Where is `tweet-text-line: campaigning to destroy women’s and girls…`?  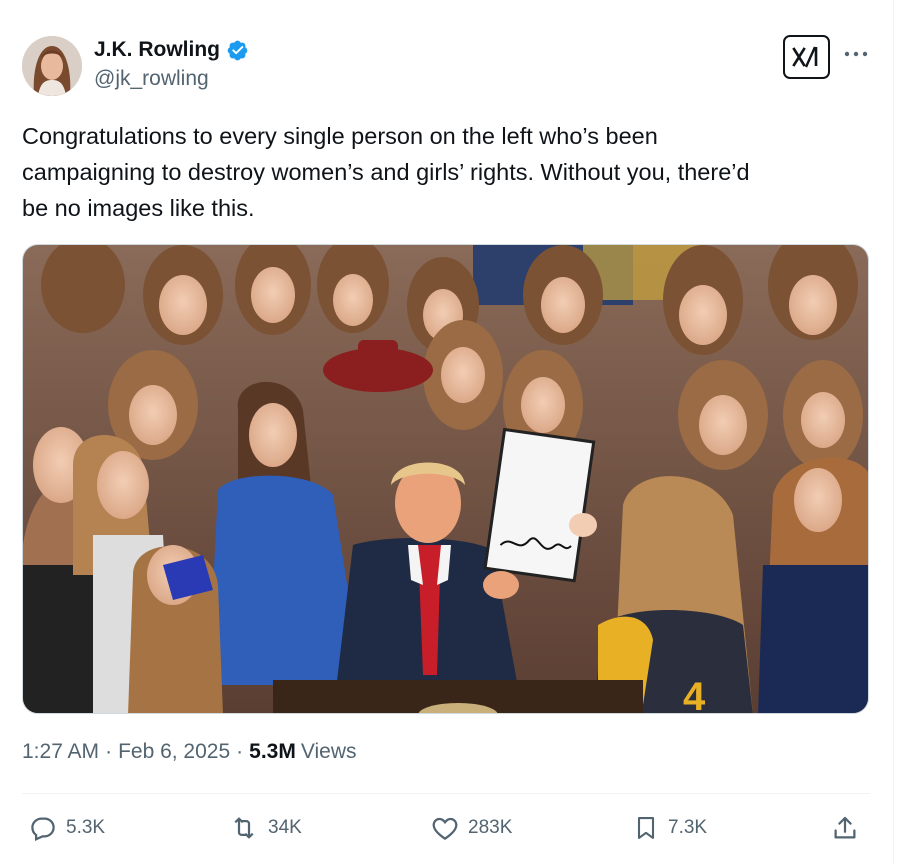 tweet-text-line: campaigning to destroy women’s and girls… is located at coordinates (386, 172).